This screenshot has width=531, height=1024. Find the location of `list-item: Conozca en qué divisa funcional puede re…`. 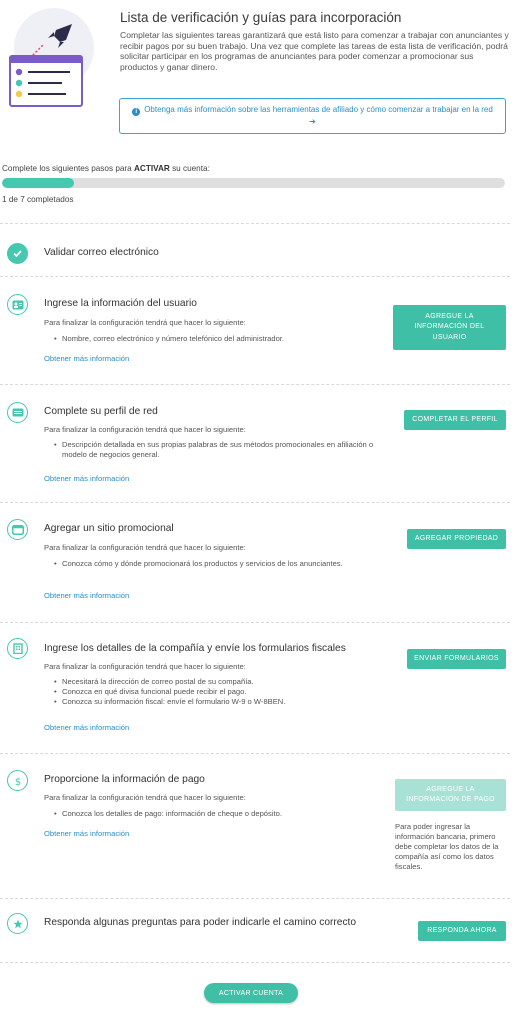

list-item: Conozca en qué divisa funcional puede re… is located at coordinates (214, 692).